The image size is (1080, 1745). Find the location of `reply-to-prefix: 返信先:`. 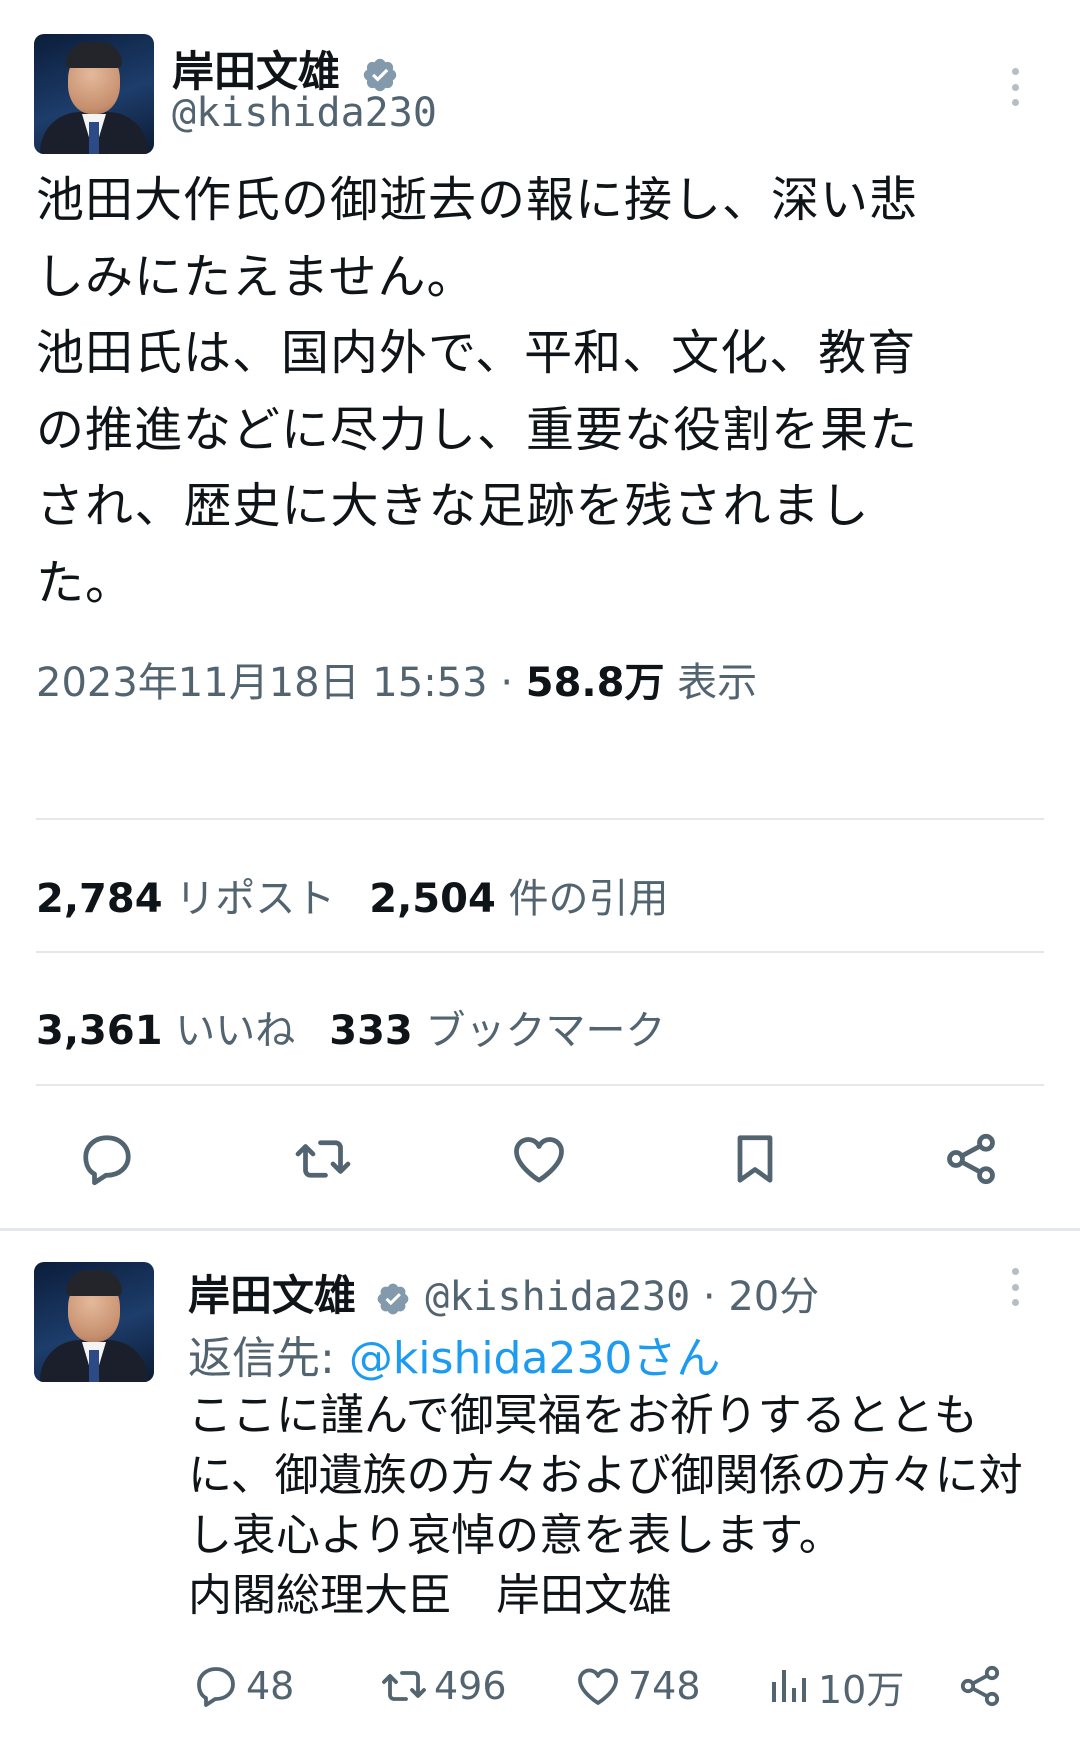

reply-to-prefix: 返信先: is located at coordinates (268, 1358).